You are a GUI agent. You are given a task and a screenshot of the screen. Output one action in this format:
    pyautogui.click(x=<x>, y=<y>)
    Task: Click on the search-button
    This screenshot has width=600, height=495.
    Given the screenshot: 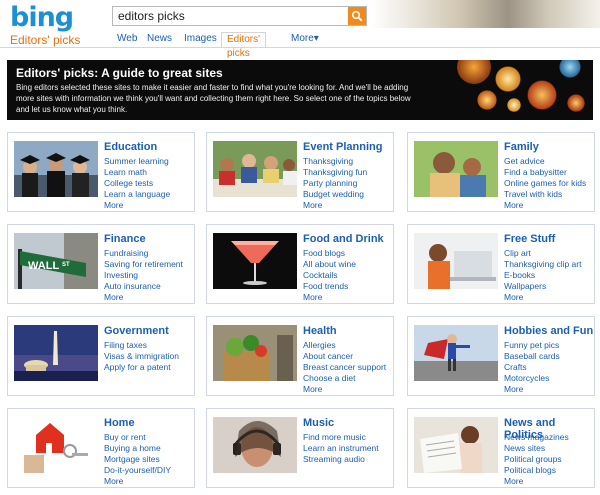 What is the action you would take?
    pyautogui.click(x=357, y=16)
    